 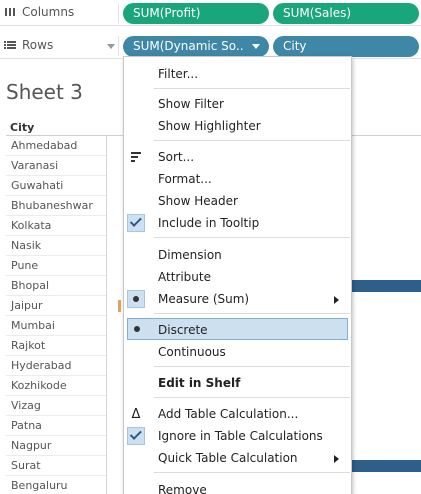 What do you see at coordinates (196, 13) in the screenshot?
I see `pill-sum-profit: SUM(Profit)` at bounding box center [196, 13].